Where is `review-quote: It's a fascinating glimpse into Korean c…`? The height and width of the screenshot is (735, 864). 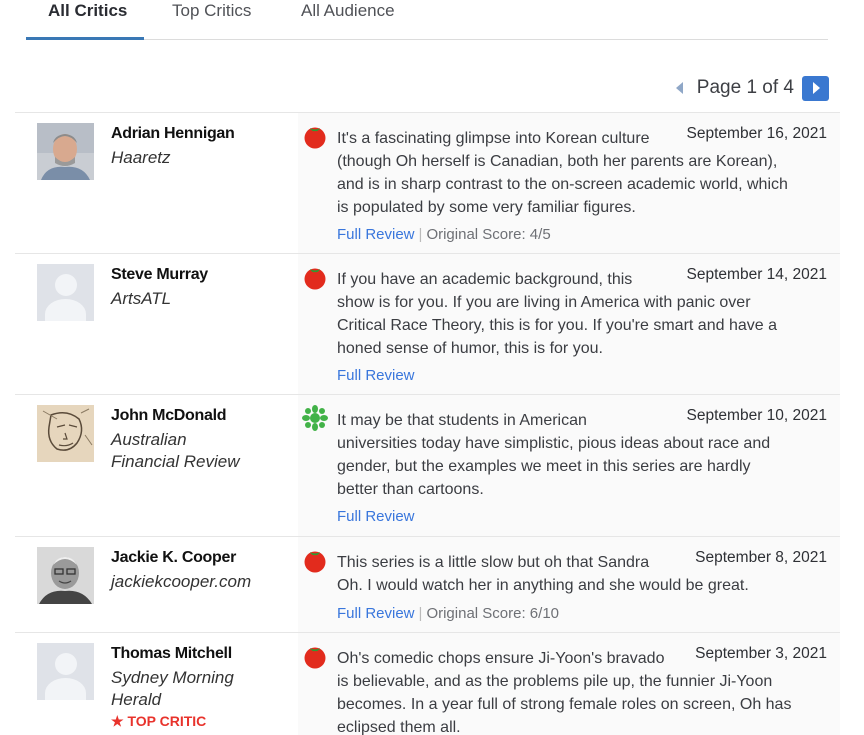
review-quote: It's a fascinating glimpse into Korean c… is located at coordinates (582, 173).